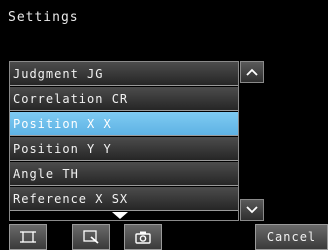 The width and height of the screenshot is (328, 250). I want to click on chevron-up-icon, so click(252, 72).